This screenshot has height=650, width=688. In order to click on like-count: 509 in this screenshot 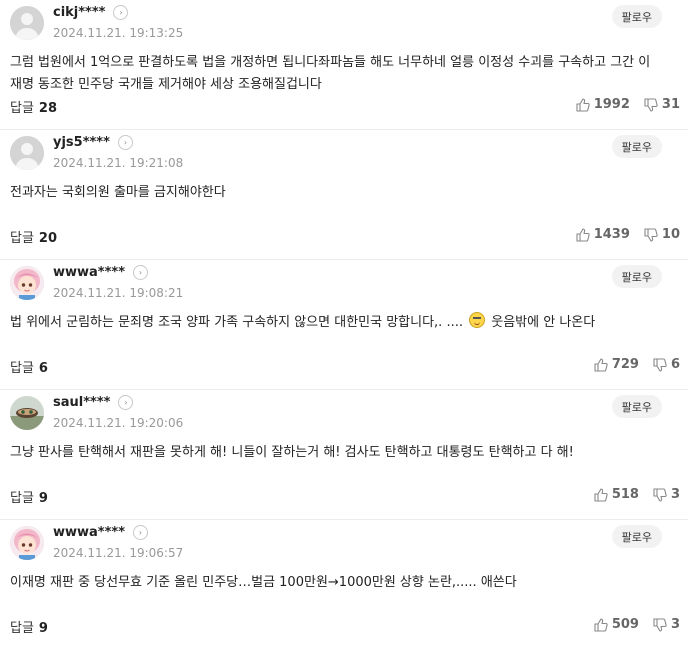, I will do `click(625, 624)`.